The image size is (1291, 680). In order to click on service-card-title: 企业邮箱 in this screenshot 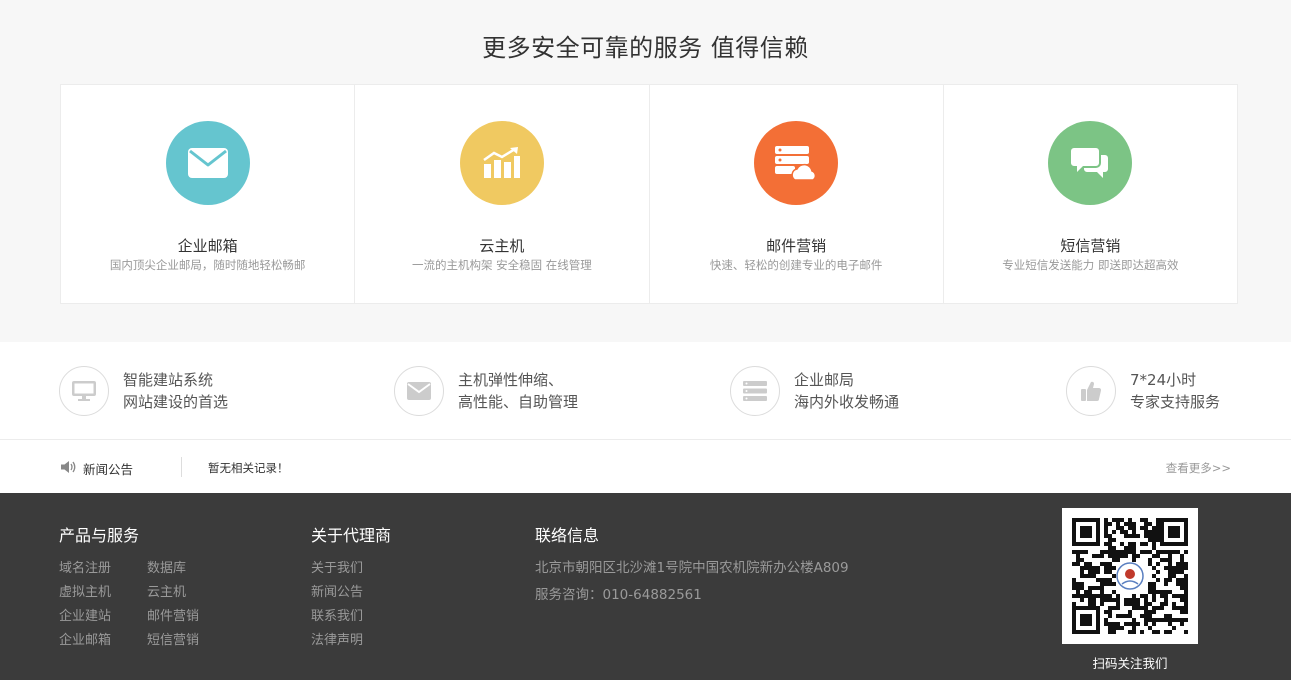, I will do `click(207, 246)`.